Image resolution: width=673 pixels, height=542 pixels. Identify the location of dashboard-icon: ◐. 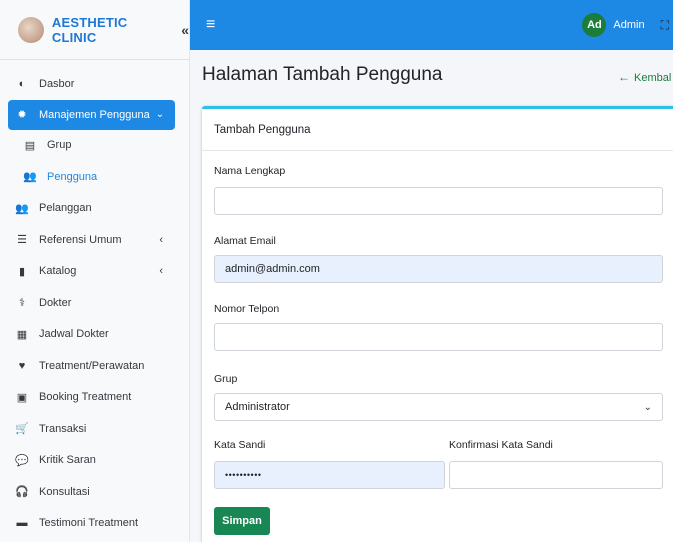
(22, 83).